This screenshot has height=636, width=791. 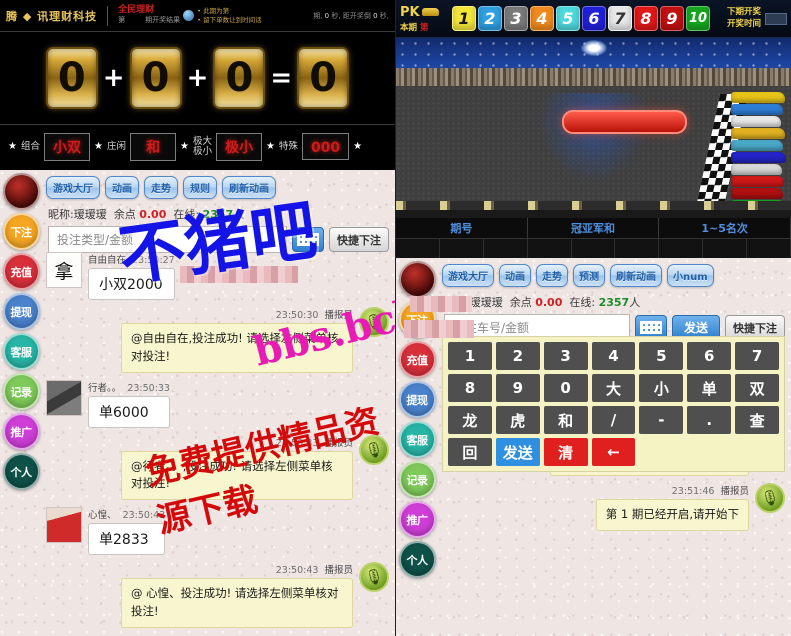 I want to click on result-ball-2: 2, so click(x=490, y=18).